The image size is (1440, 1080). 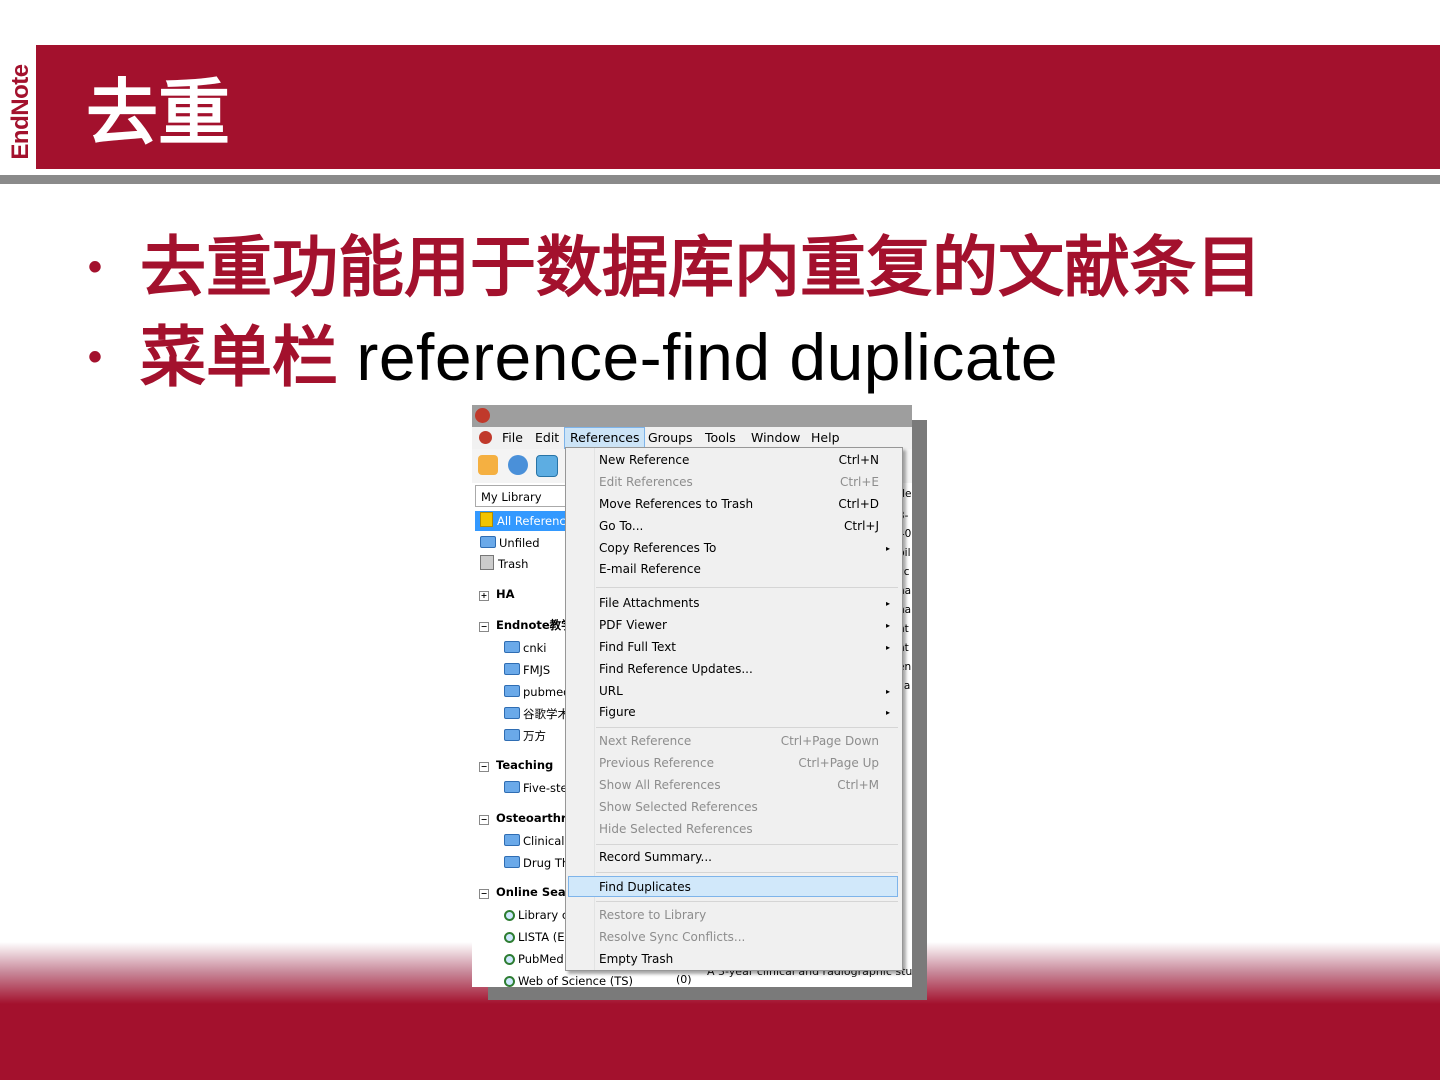 I want to click on group-item-wanfang: 万方, so click(x=525, y=736).